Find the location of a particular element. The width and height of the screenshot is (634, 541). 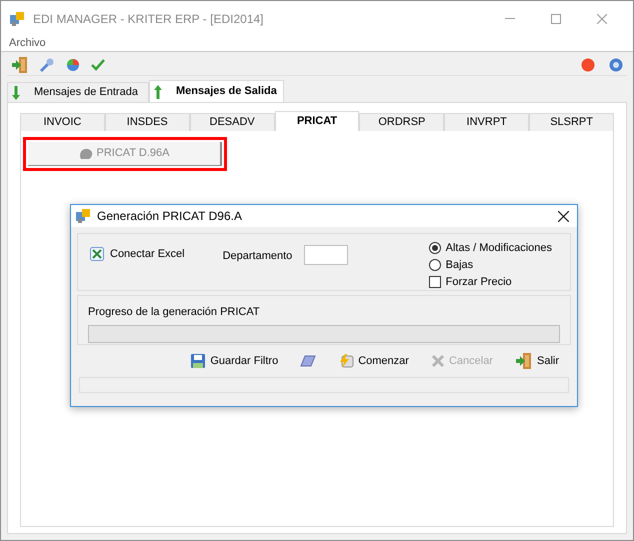

window-title: EDI MANAGER - KRITER ERP - [EDI2014] is located at coordinates (148, 19).